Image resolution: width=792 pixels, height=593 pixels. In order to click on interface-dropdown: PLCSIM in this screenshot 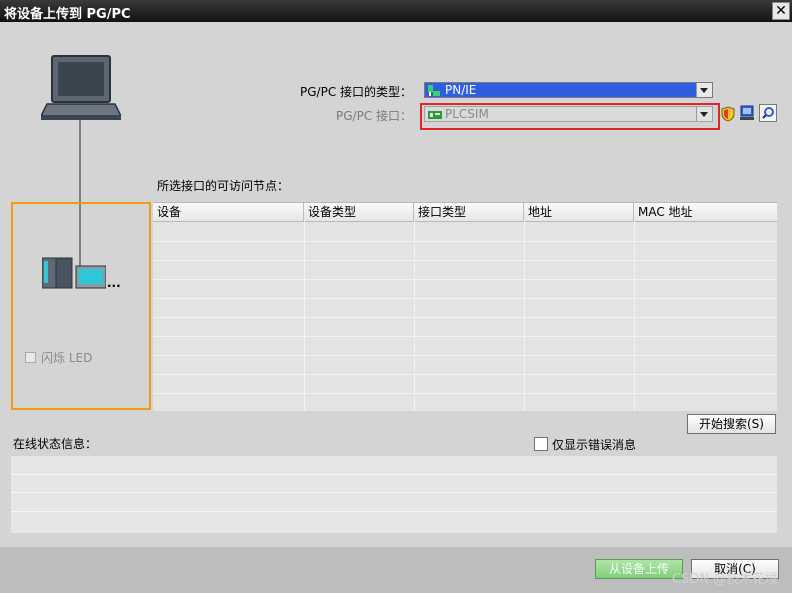, I will do `click(568, 114)`.